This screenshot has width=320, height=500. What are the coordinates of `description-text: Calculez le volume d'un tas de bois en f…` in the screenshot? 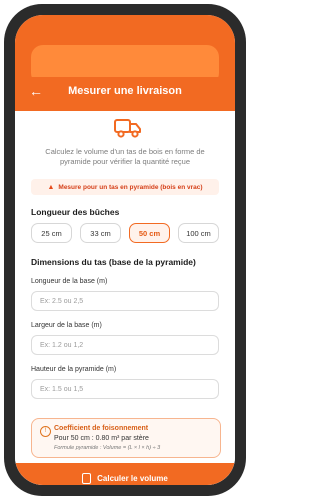 It's located at (125, 156).